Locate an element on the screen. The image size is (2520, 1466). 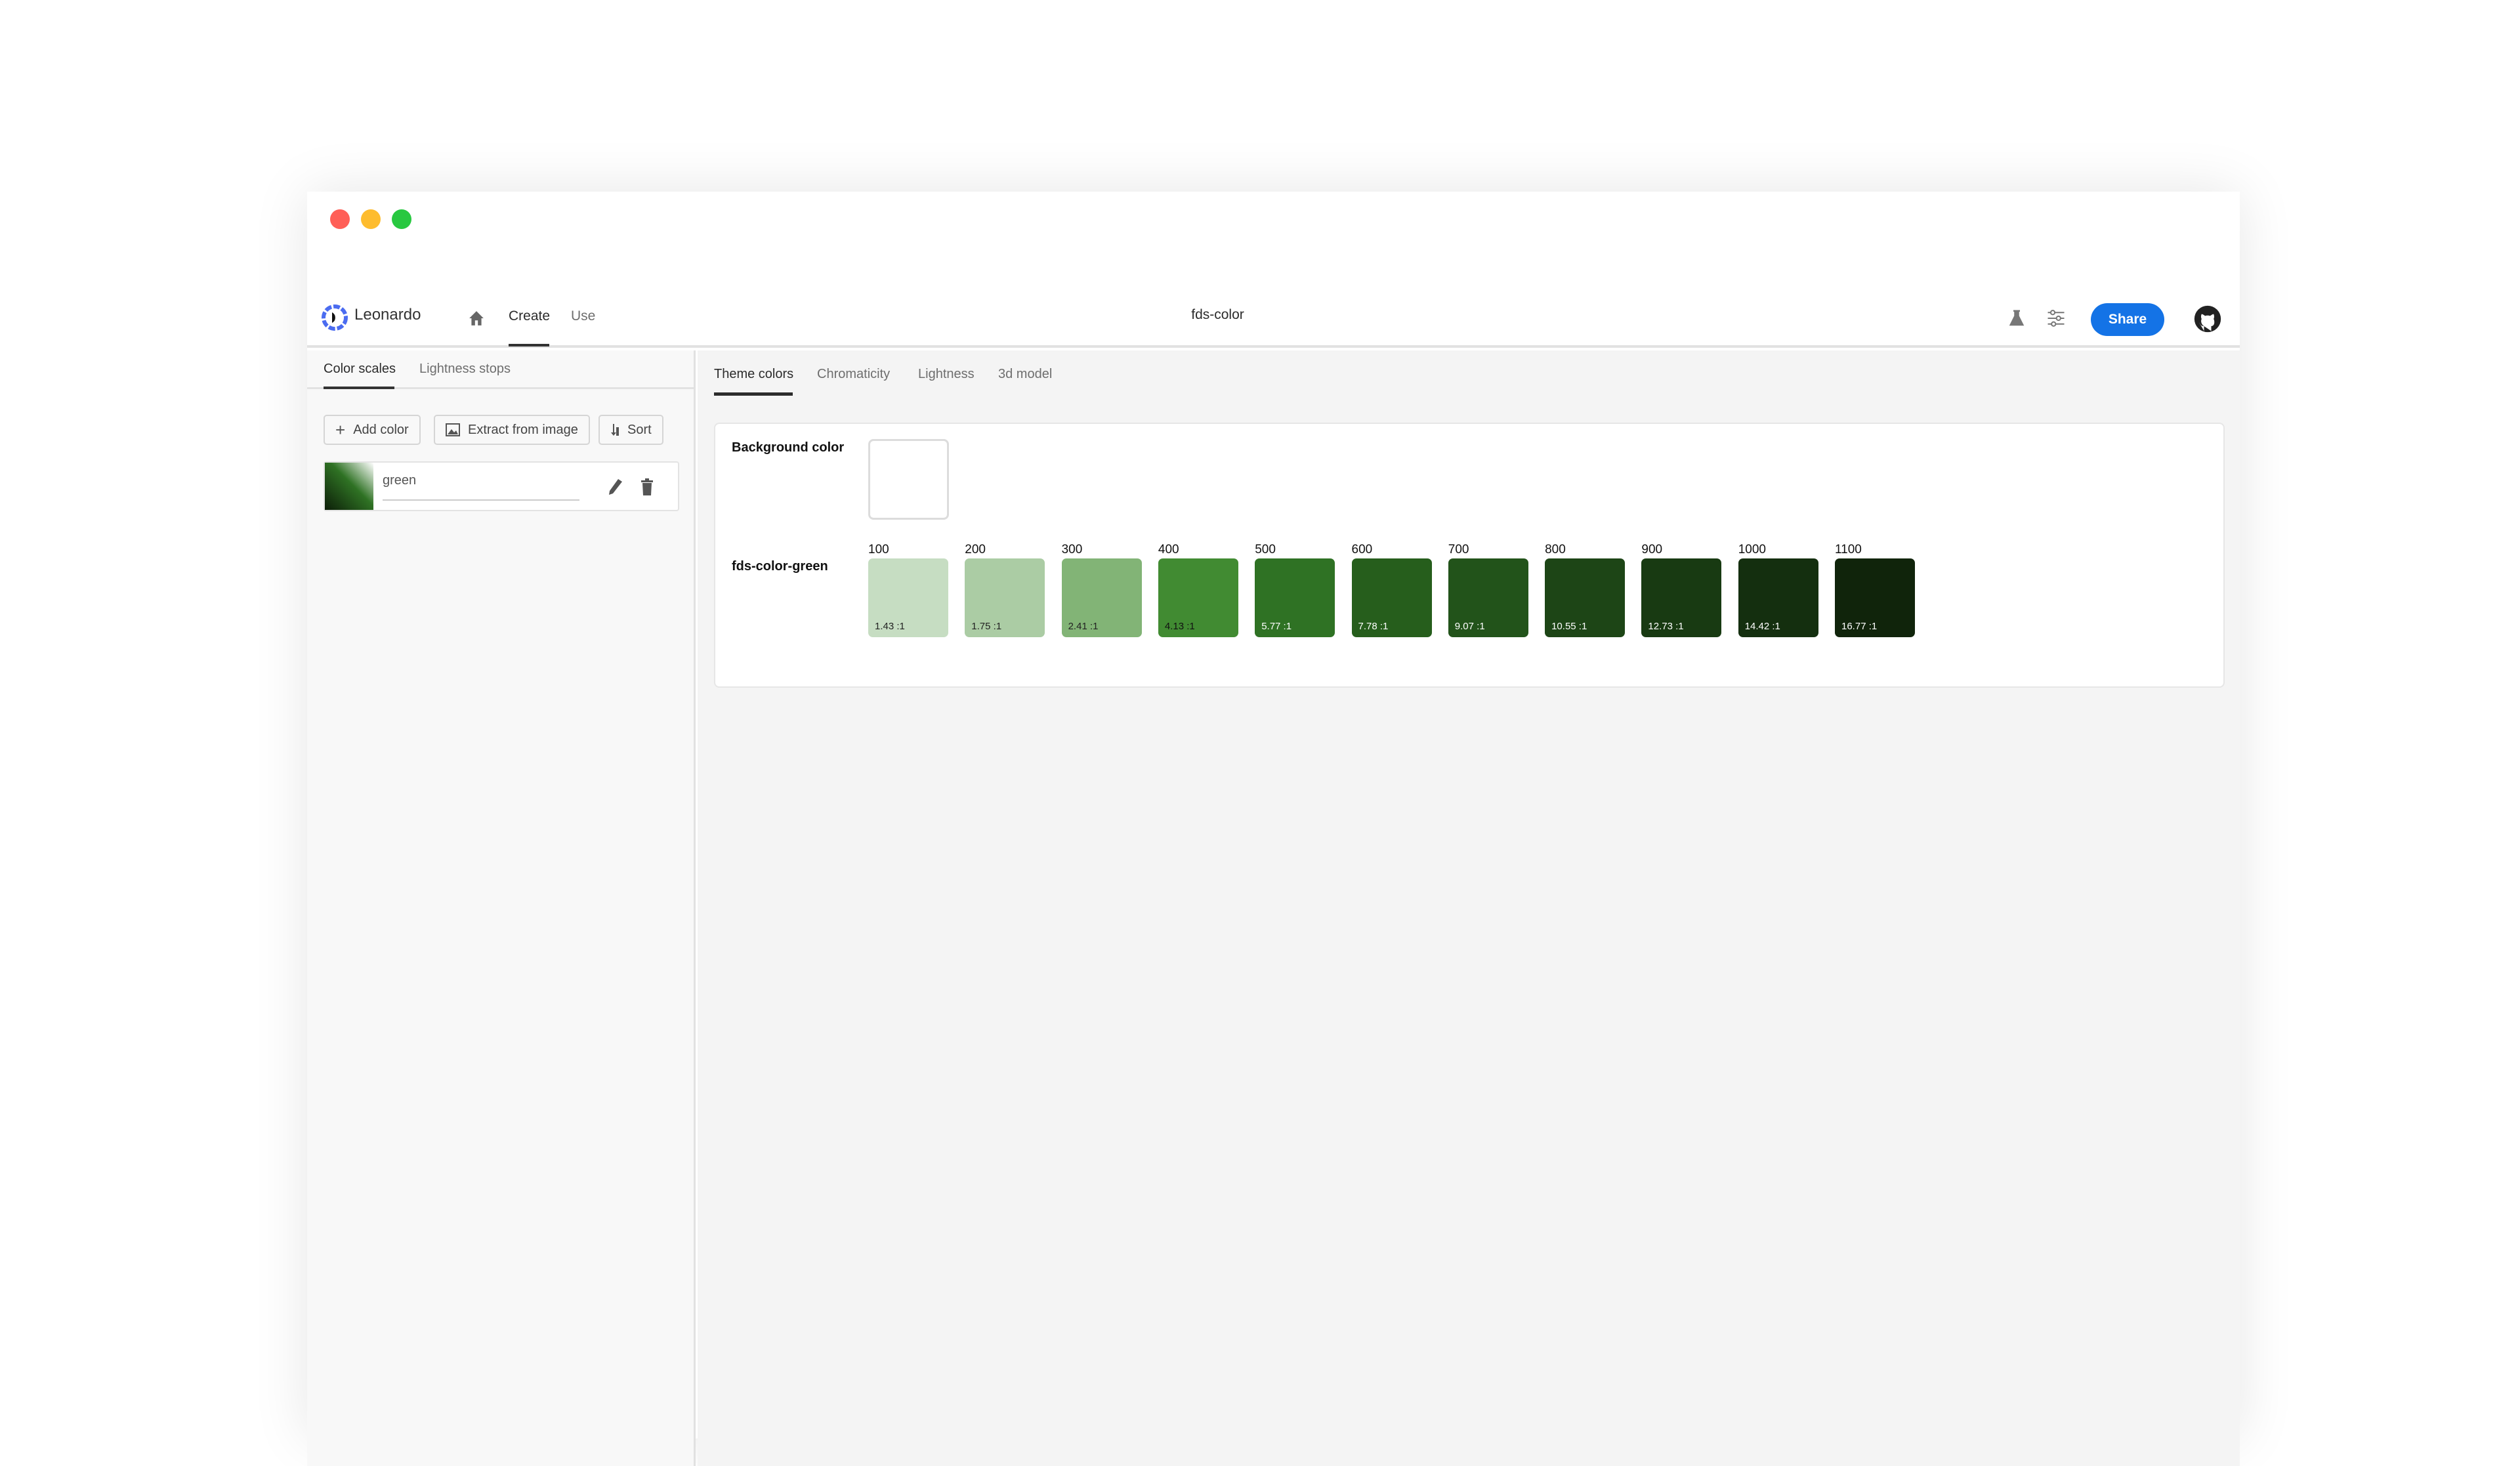
contrast-ratio: 16.77 :1 is located at coordinates (1859, 626).